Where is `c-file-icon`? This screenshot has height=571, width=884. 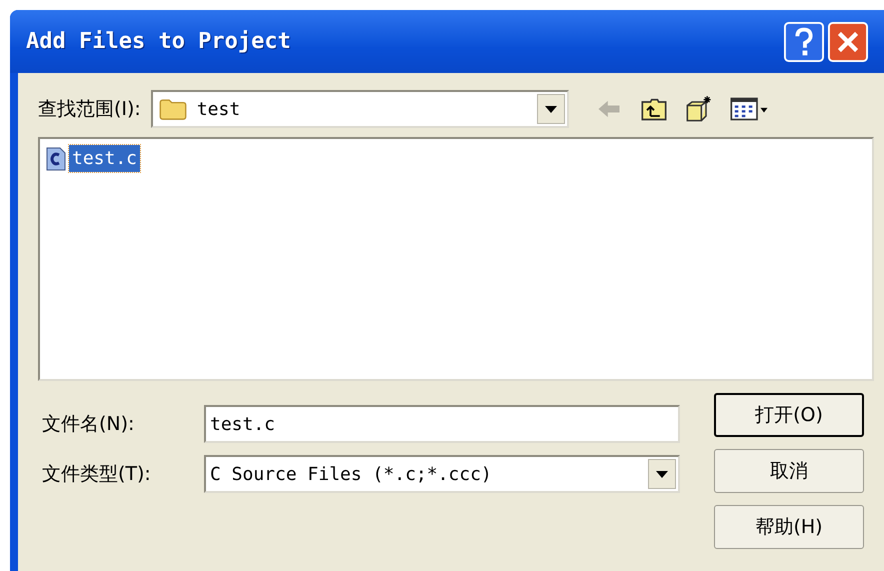
c-file-icon is located at coordinates (56, 159).